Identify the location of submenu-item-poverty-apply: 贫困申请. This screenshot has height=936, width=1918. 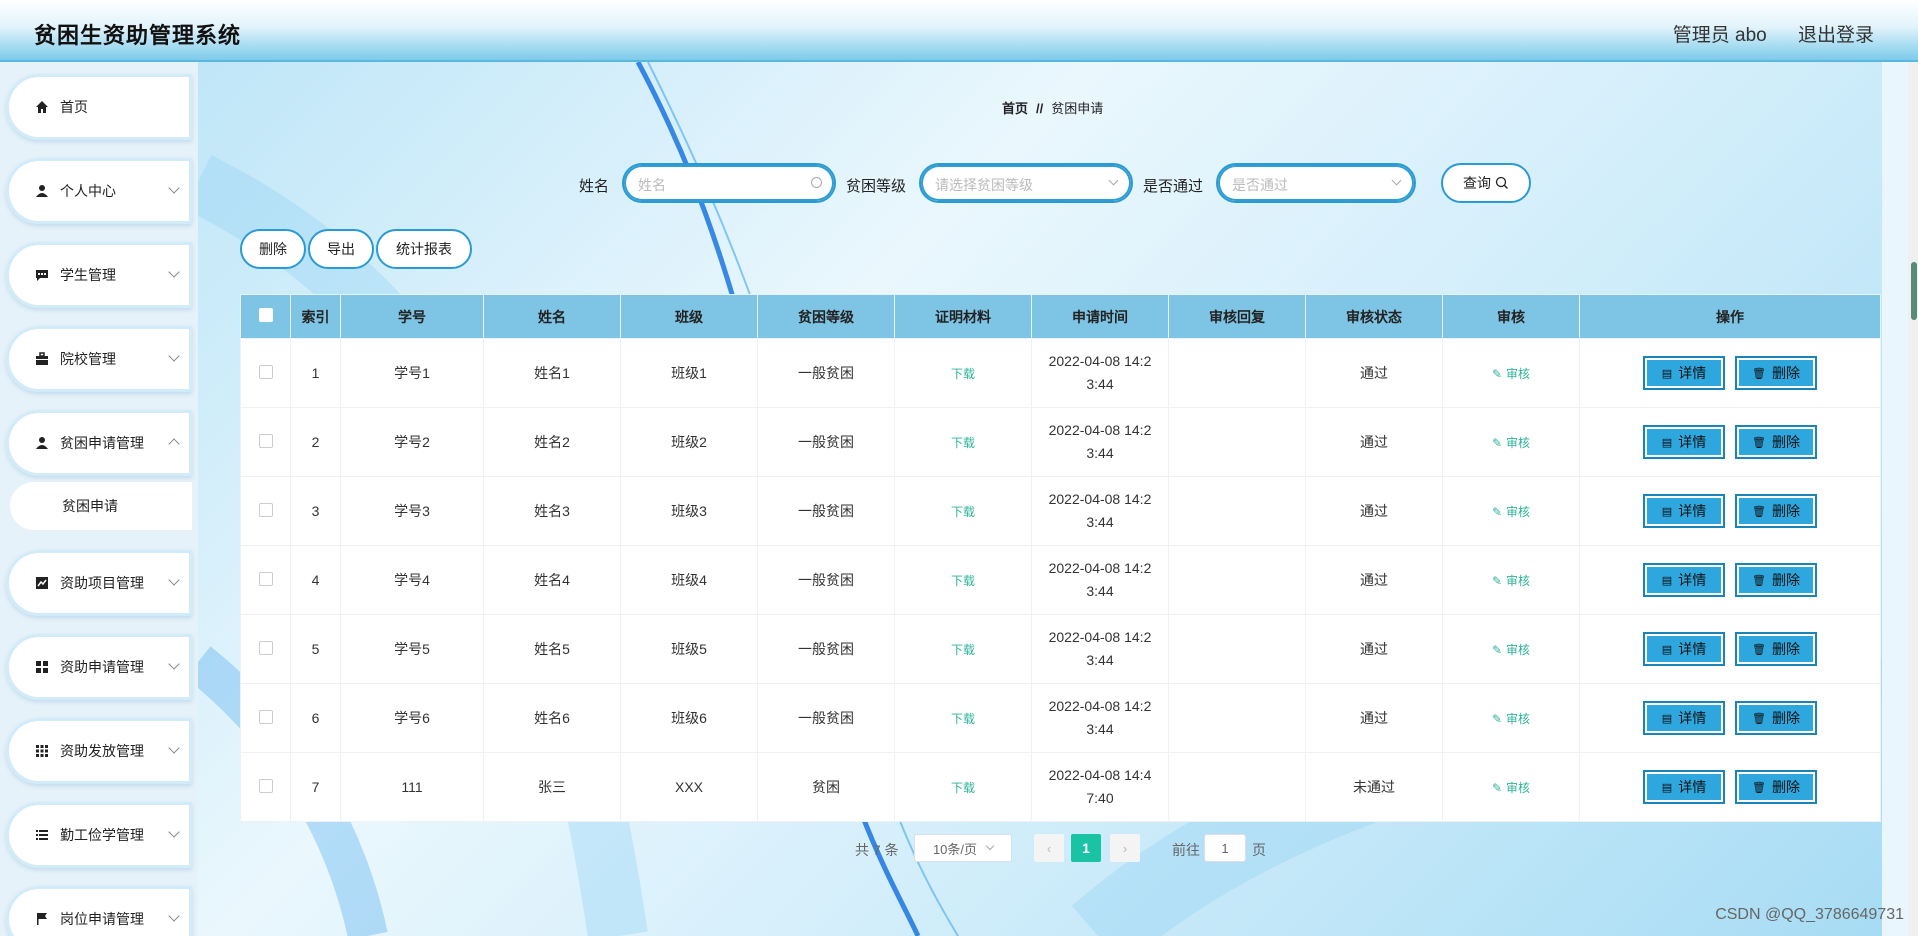
(101, 506).